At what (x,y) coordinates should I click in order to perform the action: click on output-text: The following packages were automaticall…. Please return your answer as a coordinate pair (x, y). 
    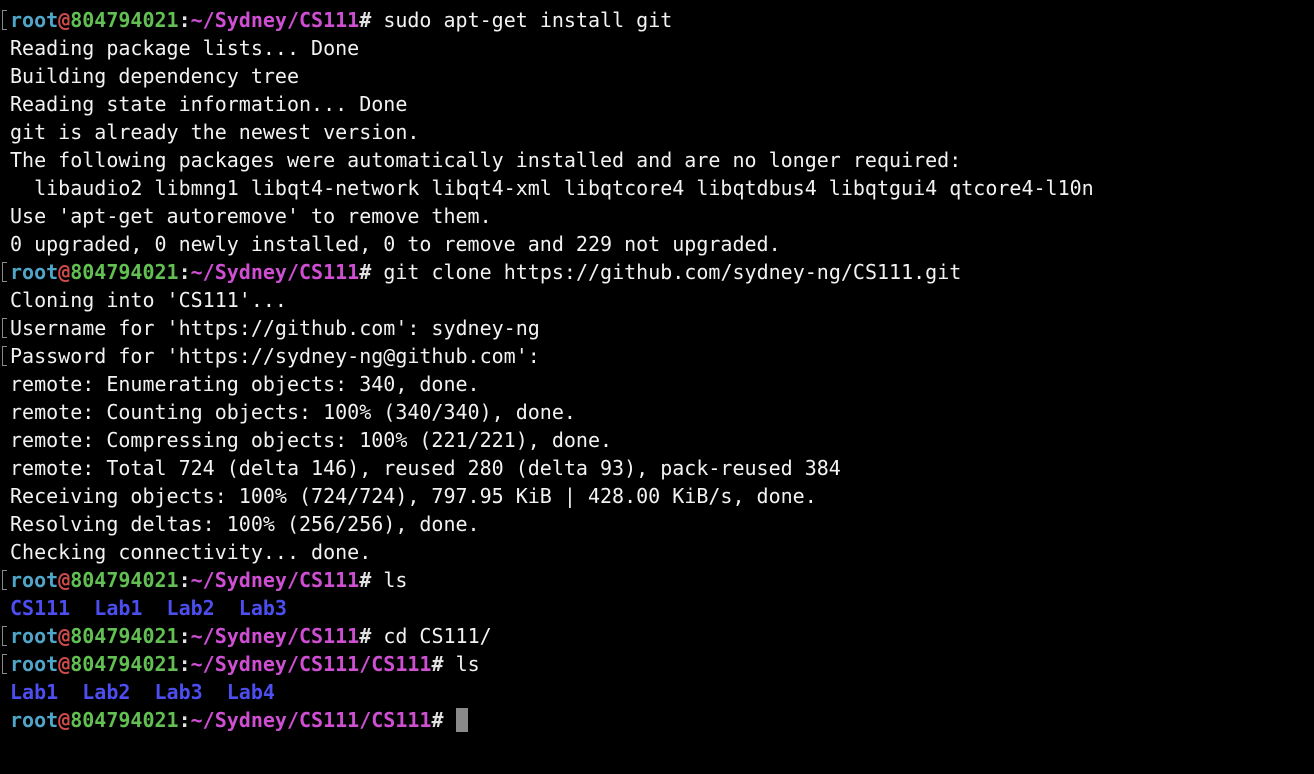
    Looking at the image, I should click on (486, 160).